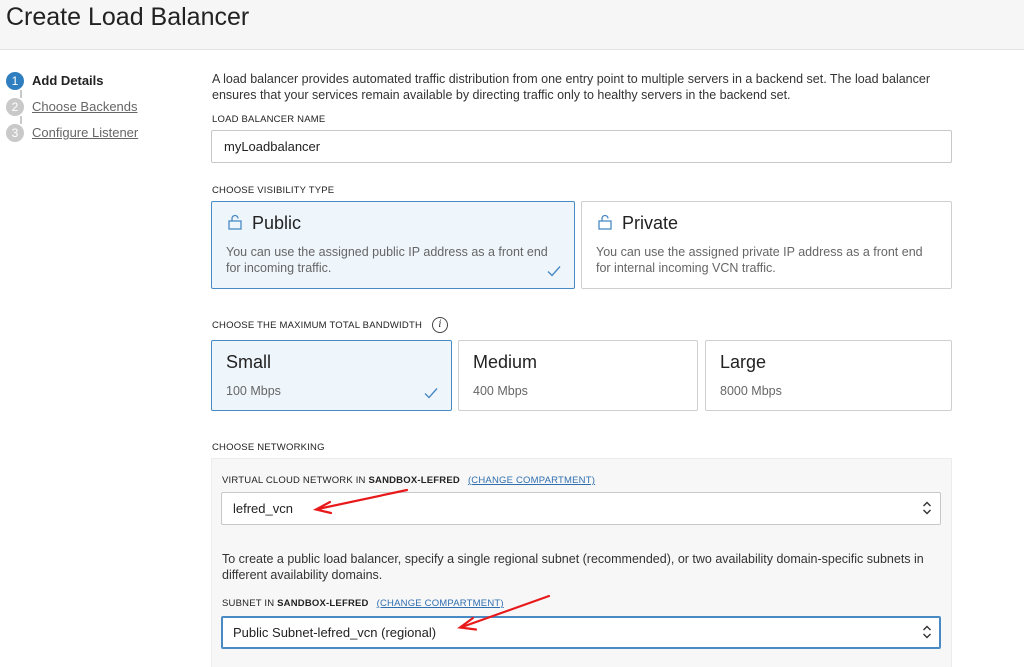  I want to click on step-number: 3, so click(15, 133).